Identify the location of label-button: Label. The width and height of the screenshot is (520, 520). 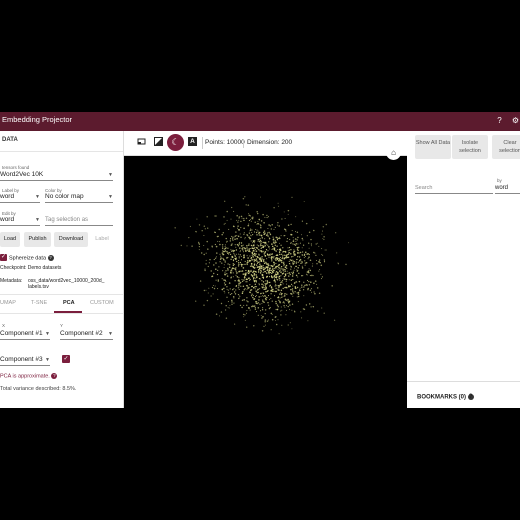
(102, 239).